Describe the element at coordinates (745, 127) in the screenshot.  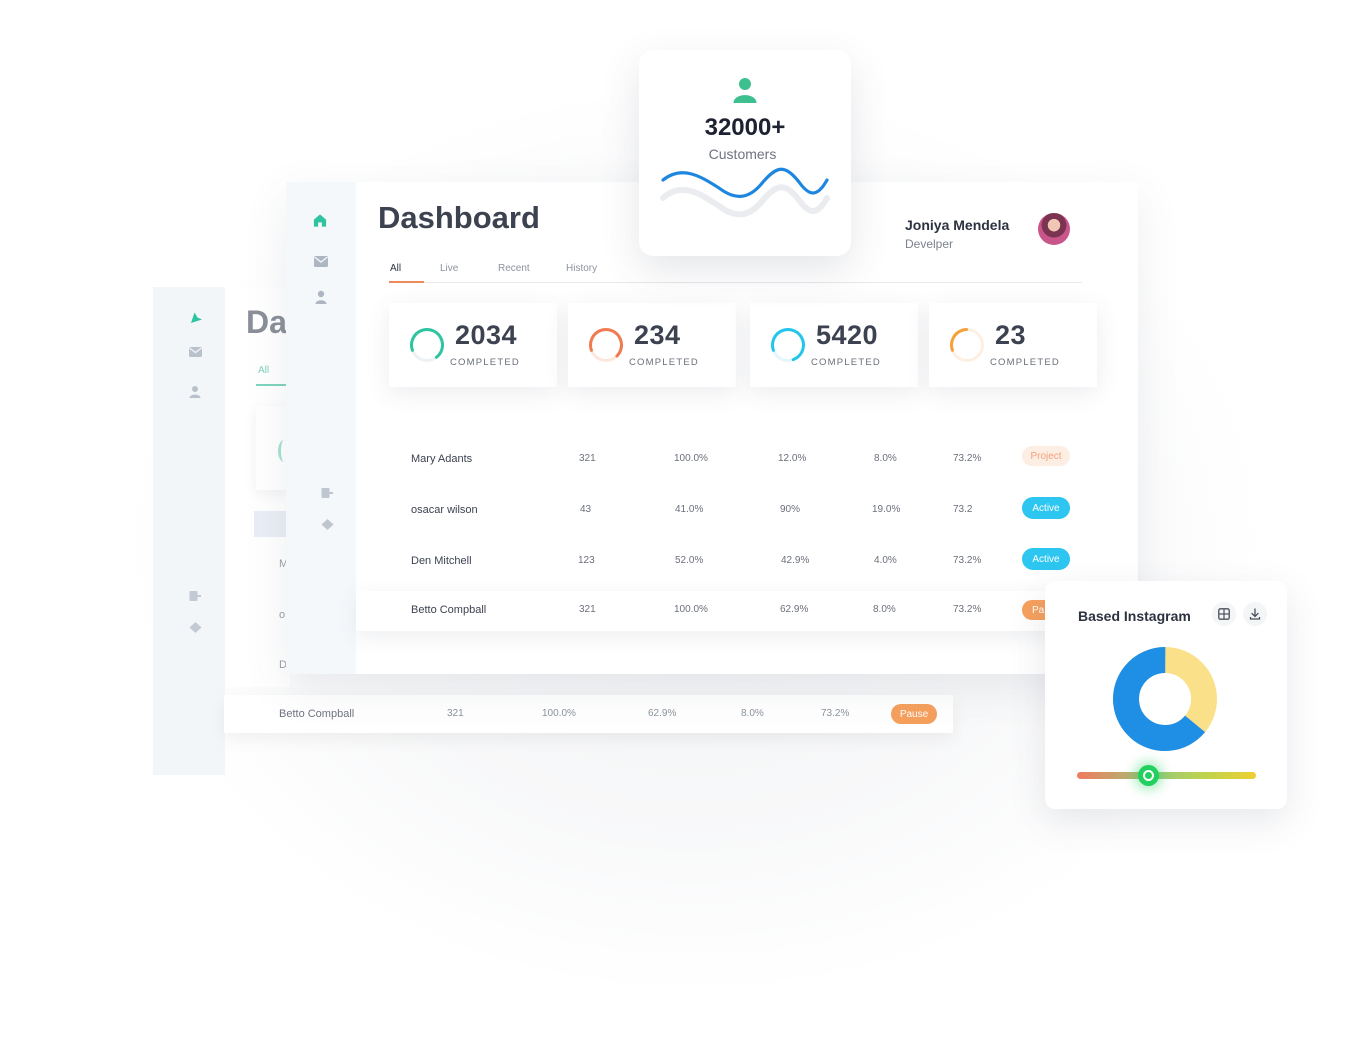
I see `customers-count: 32000+` at that location.